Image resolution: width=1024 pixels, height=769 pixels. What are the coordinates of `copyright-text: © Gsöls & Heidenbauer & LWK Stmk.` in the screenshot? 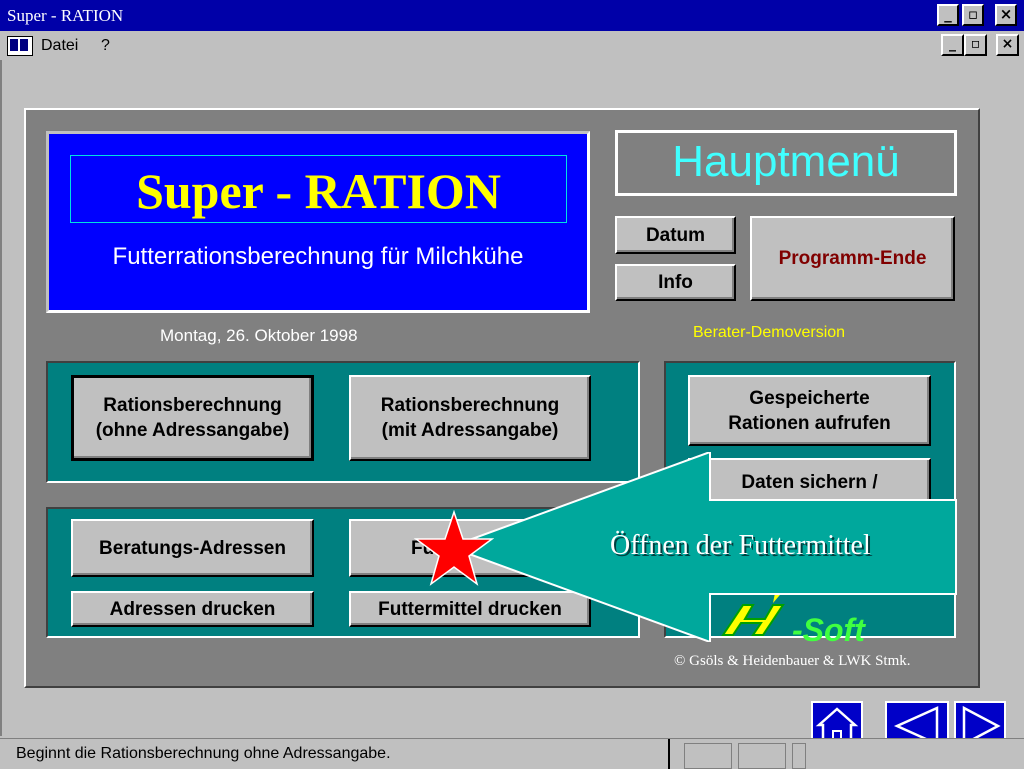 It's located at (792, 661).